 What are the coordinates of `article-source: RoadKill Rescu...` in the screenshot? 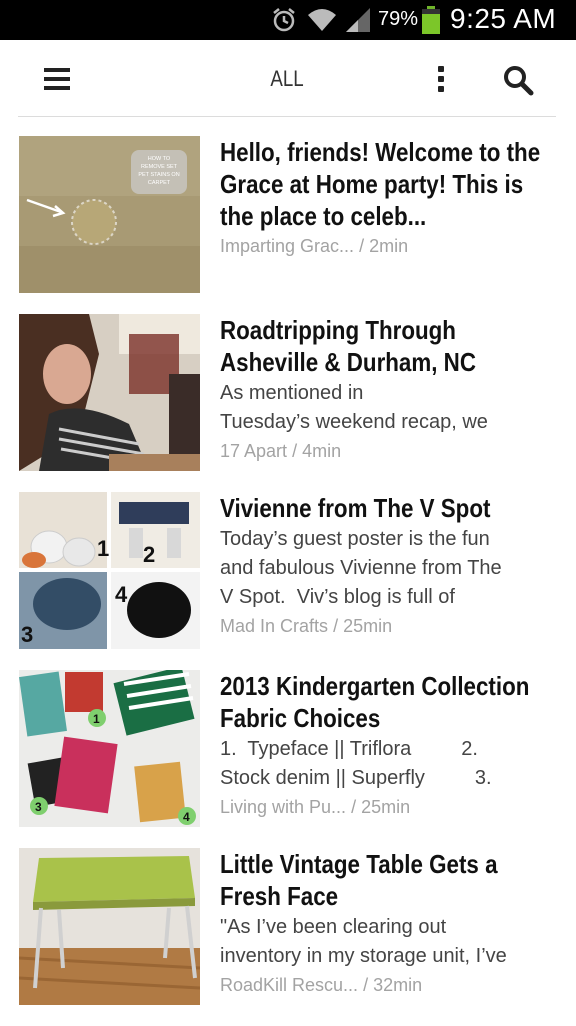 It's located at (289, 985).